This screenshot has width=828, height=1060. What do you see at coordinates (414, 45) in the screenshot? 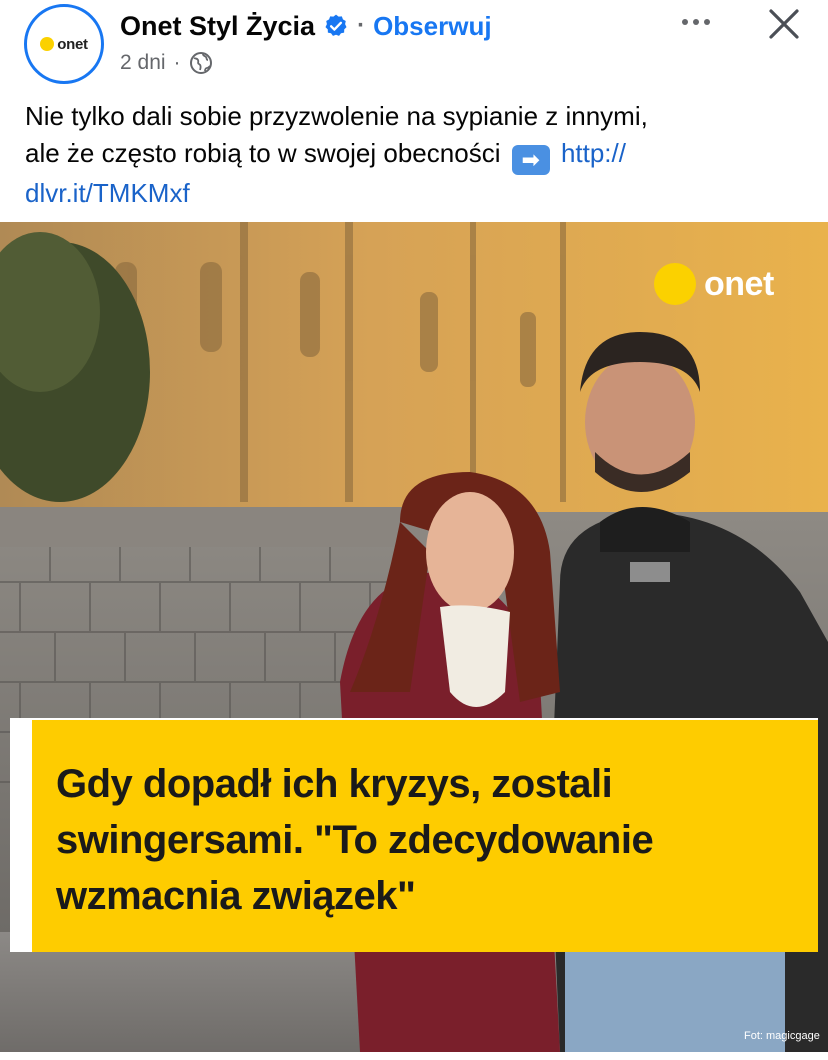
I see `post-header: onet Onet Styl Życia · Obserwuj 2 dni ·` at bounding box center [414, 45].